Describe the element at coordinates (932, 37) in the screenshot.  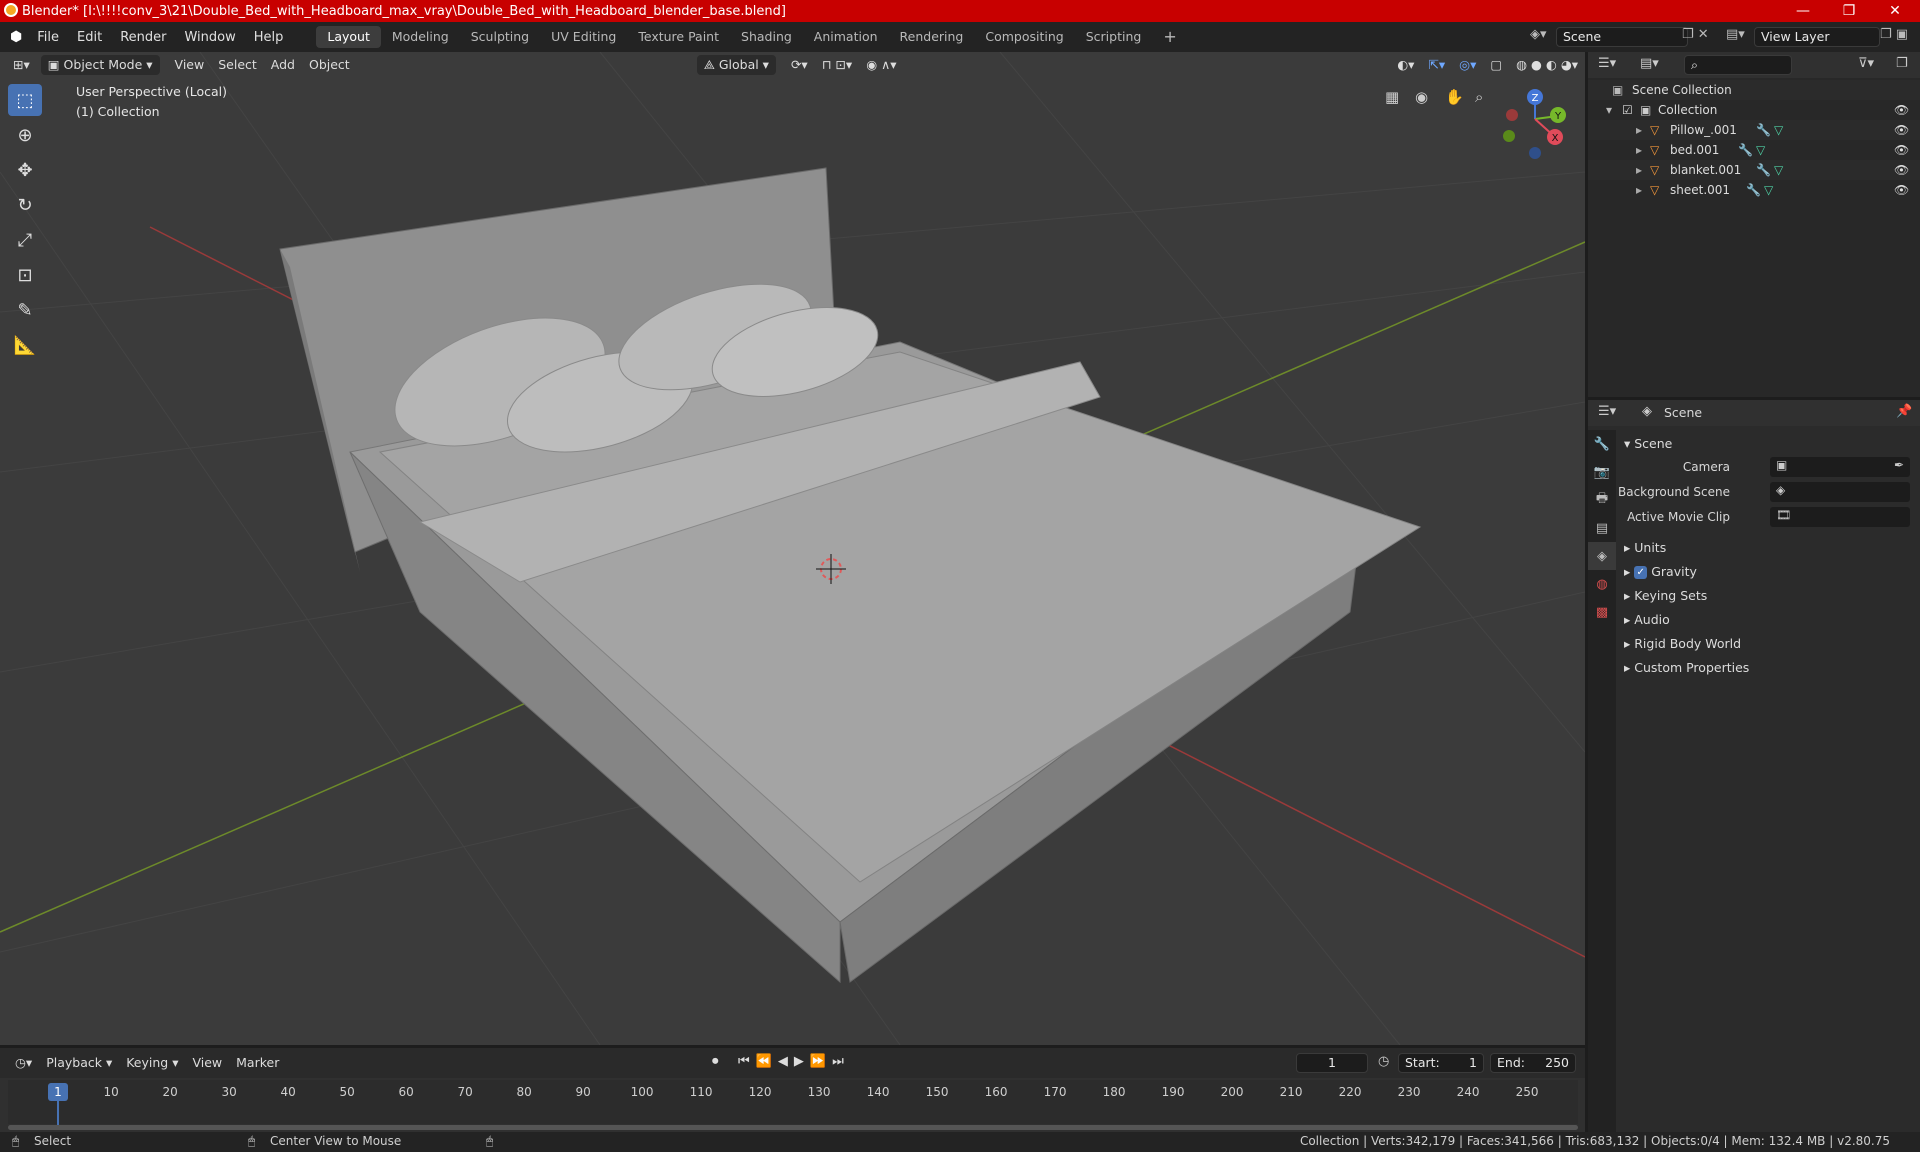
I see `tab-rendering: Rendering` at that location.